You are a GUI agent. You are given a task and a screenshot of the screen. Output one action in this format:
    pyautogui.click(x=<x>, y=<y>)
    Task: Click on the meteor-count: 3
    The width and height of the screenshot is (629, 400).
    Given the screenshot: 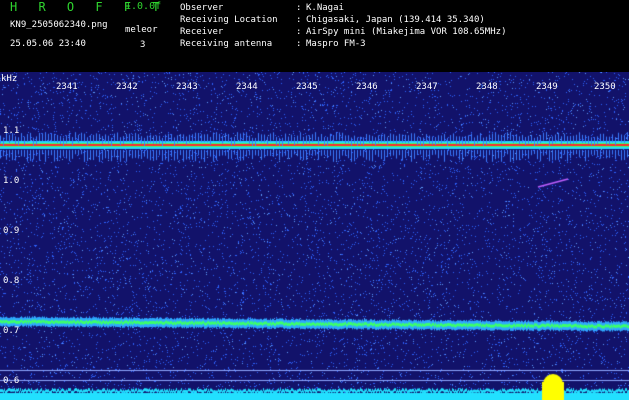 What is the action you would take?
    pyautogui.click(x=143, y=45)
    